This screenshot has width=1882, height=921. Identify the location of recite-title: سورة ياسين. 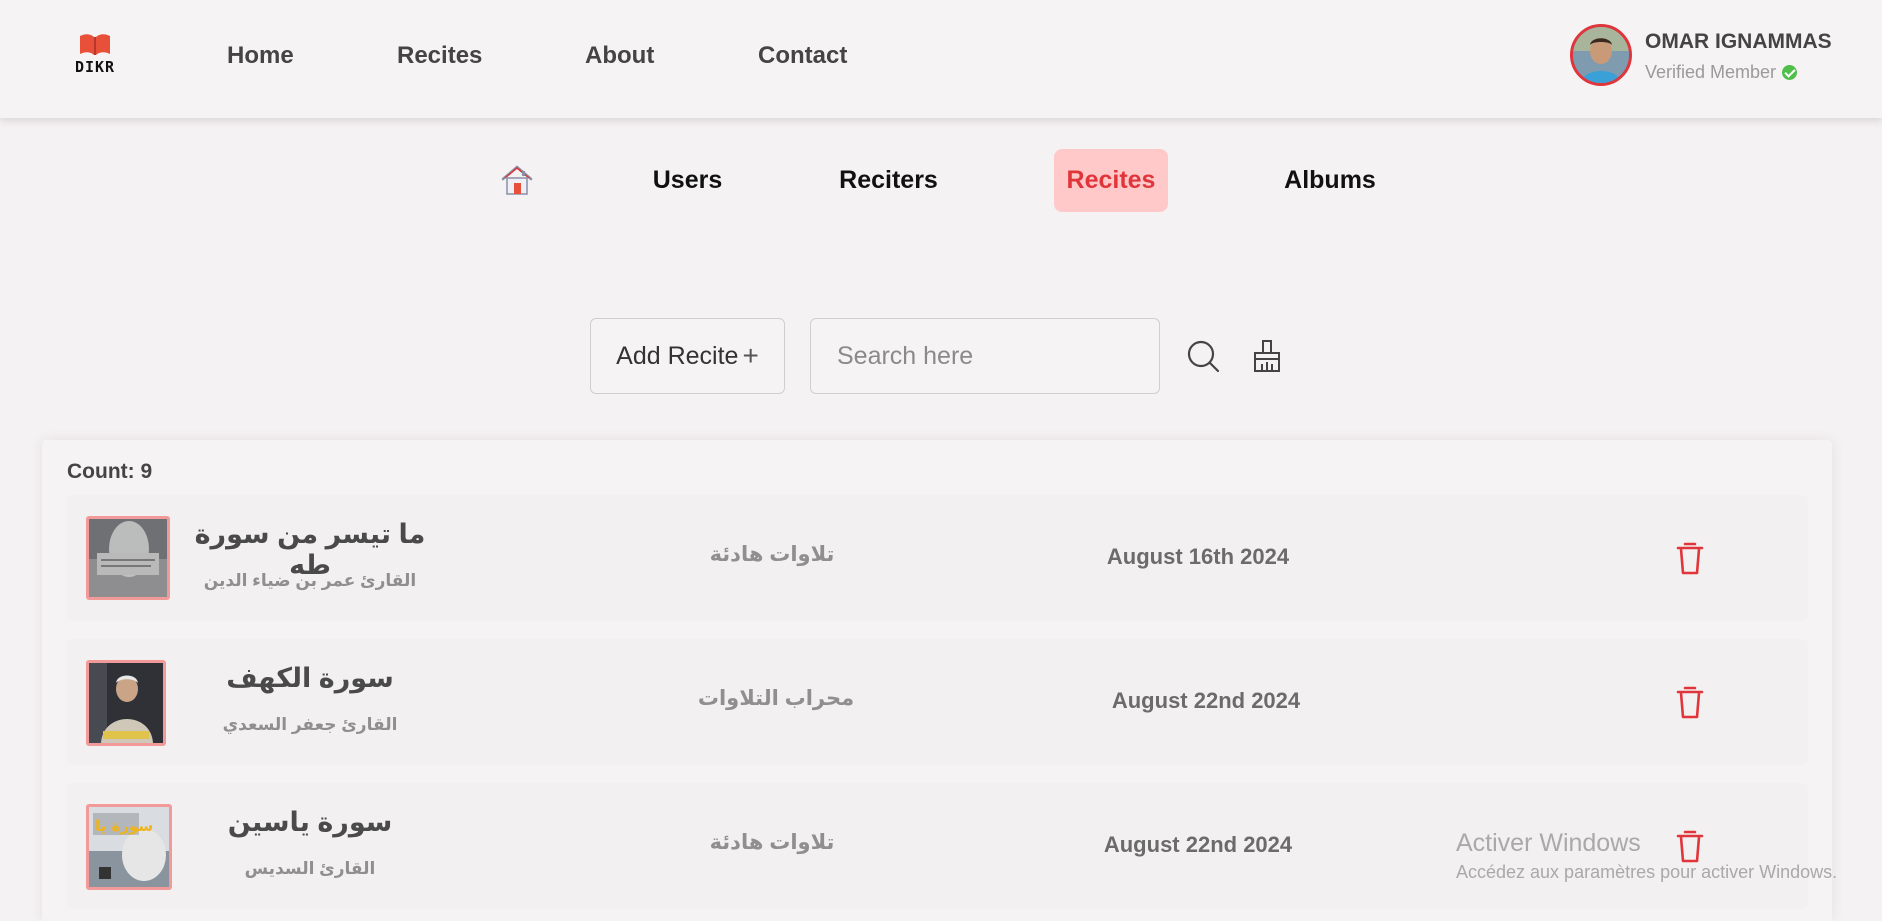
(310, 822).